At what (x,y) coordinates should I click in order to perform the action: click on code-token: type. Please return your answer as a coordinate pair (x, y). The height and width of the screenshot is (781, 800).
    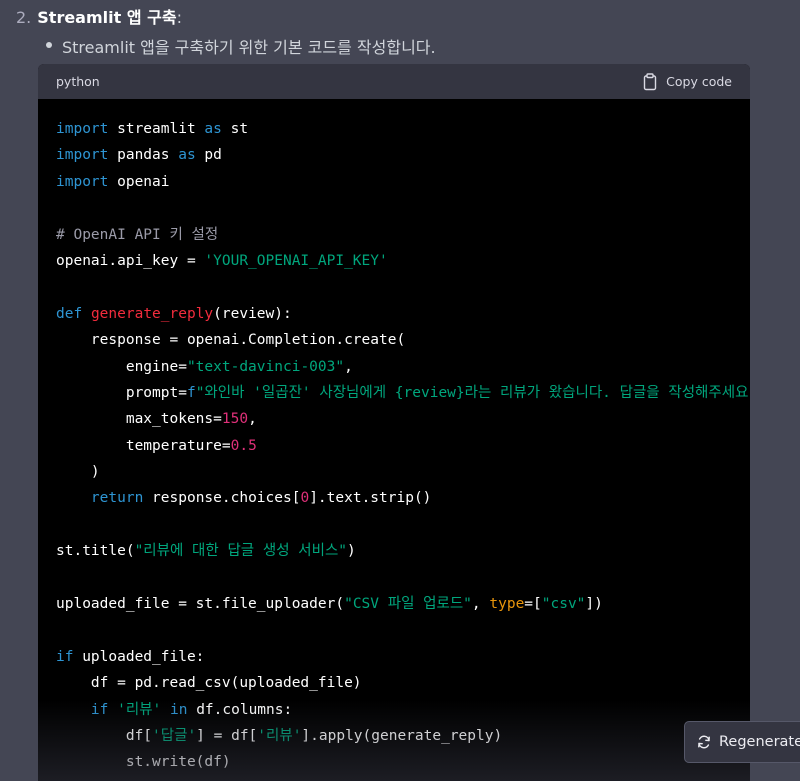
    Looking at the image, I should click on (507, 604).